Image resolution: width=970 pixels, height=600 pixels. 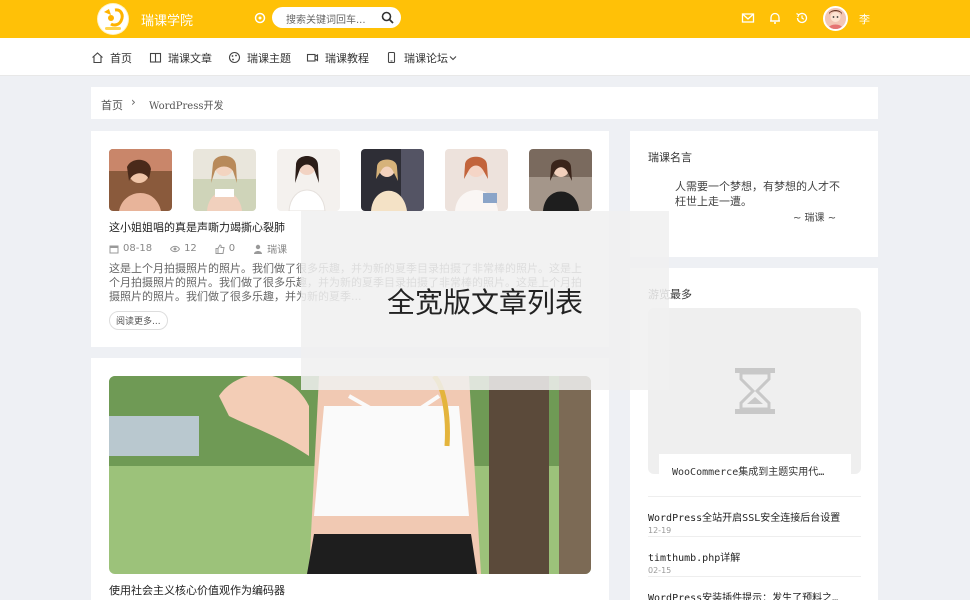 I want to click on site-logo, so click(x=113, y=19).